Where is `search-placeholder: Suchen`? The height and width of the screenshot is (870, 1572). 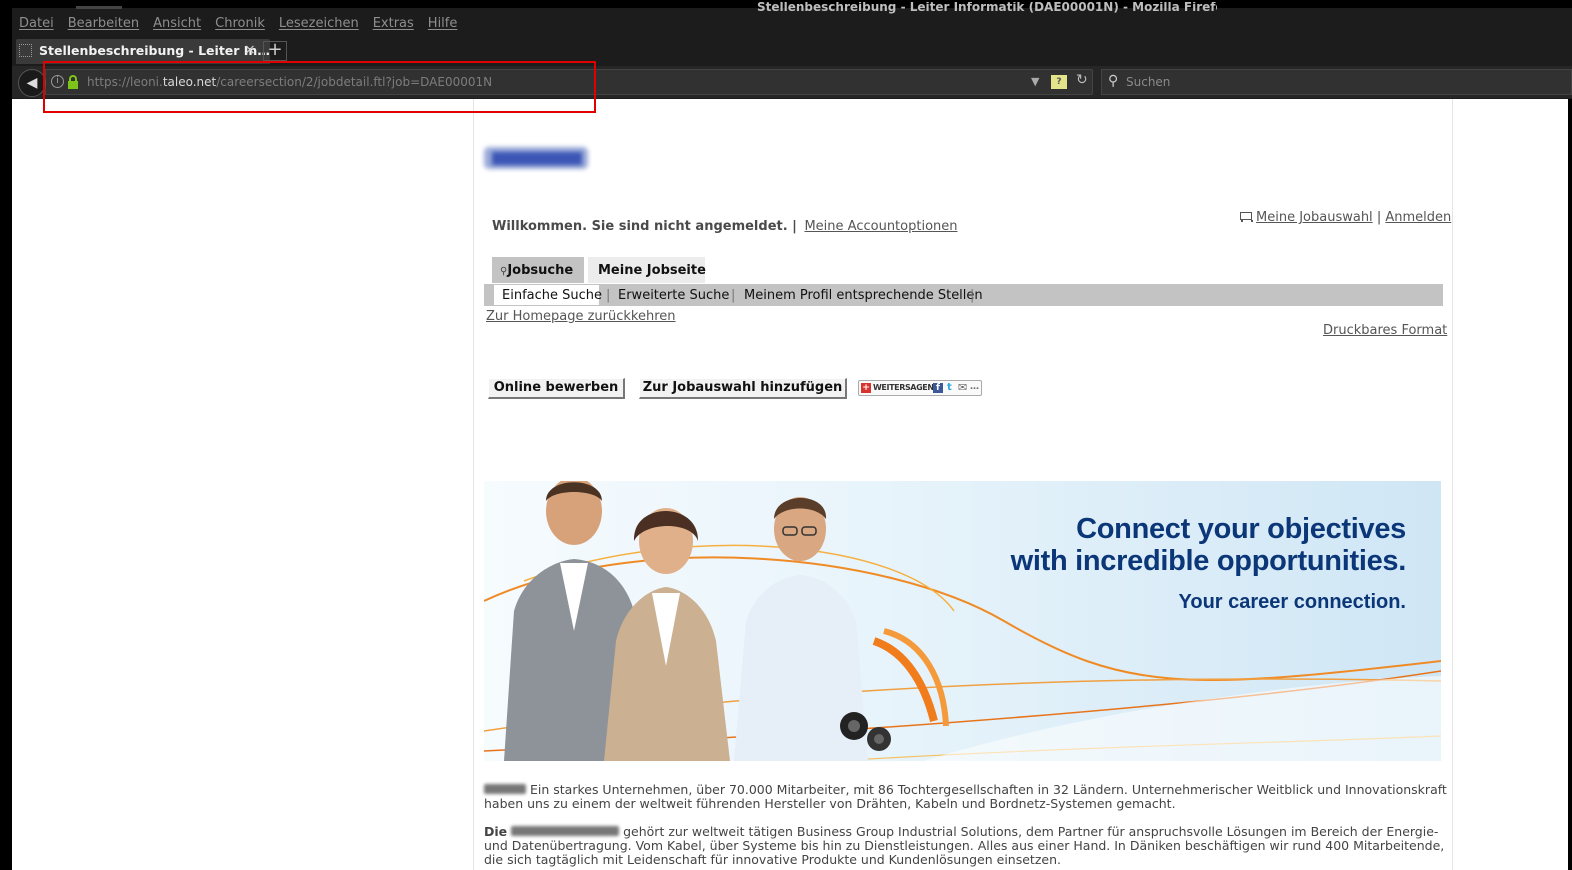
search-placeholder: Suchen is located at coordinates (1148, 82).